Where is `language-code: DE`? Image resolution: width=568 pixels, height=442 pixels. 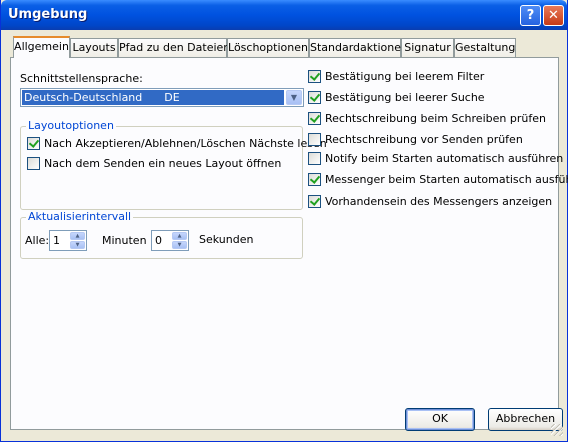
language-code: DE is located at coordinates (172, 97).